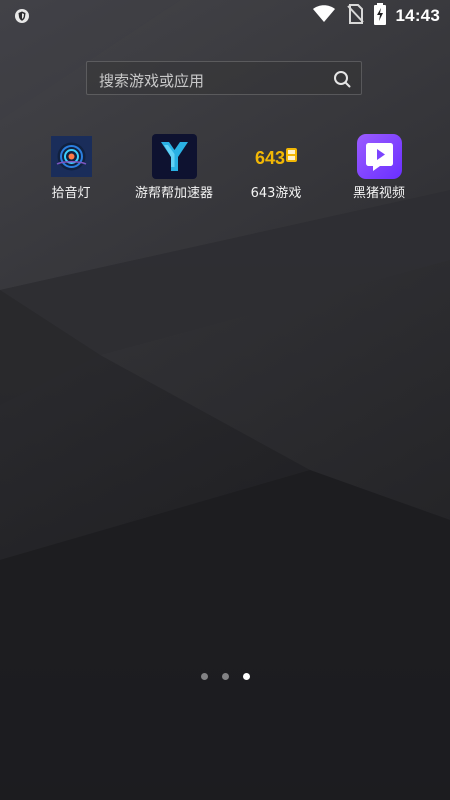  What do you see at coordinates (324, 16) in the screenshot?
I see `wifi-icon` at bounding box center [324, 16].